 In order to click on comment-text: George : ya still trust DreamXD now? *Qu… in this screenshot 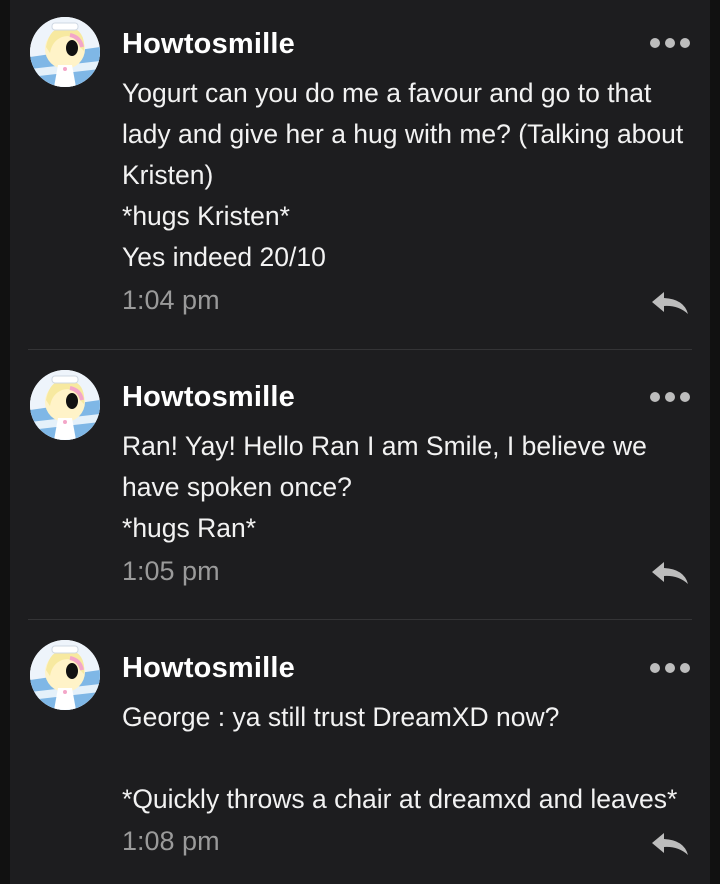, I will do `click(412, 758)`.